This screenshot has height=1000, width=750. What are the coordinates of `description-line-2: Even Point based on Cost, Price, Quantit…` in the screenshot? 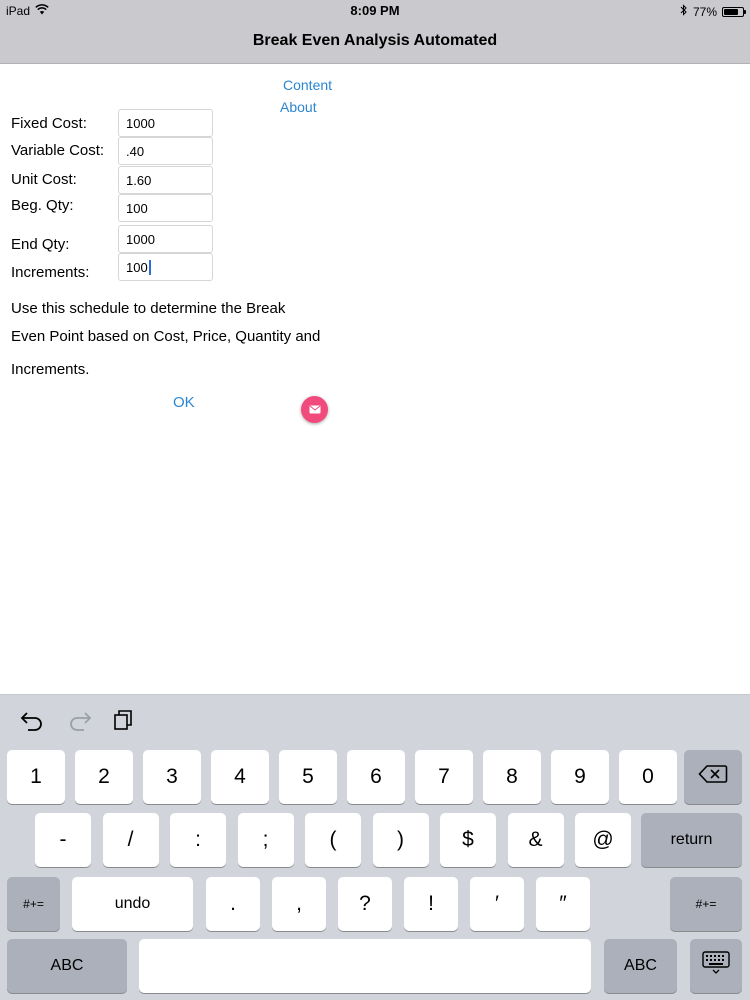 It's located at (166, 336).